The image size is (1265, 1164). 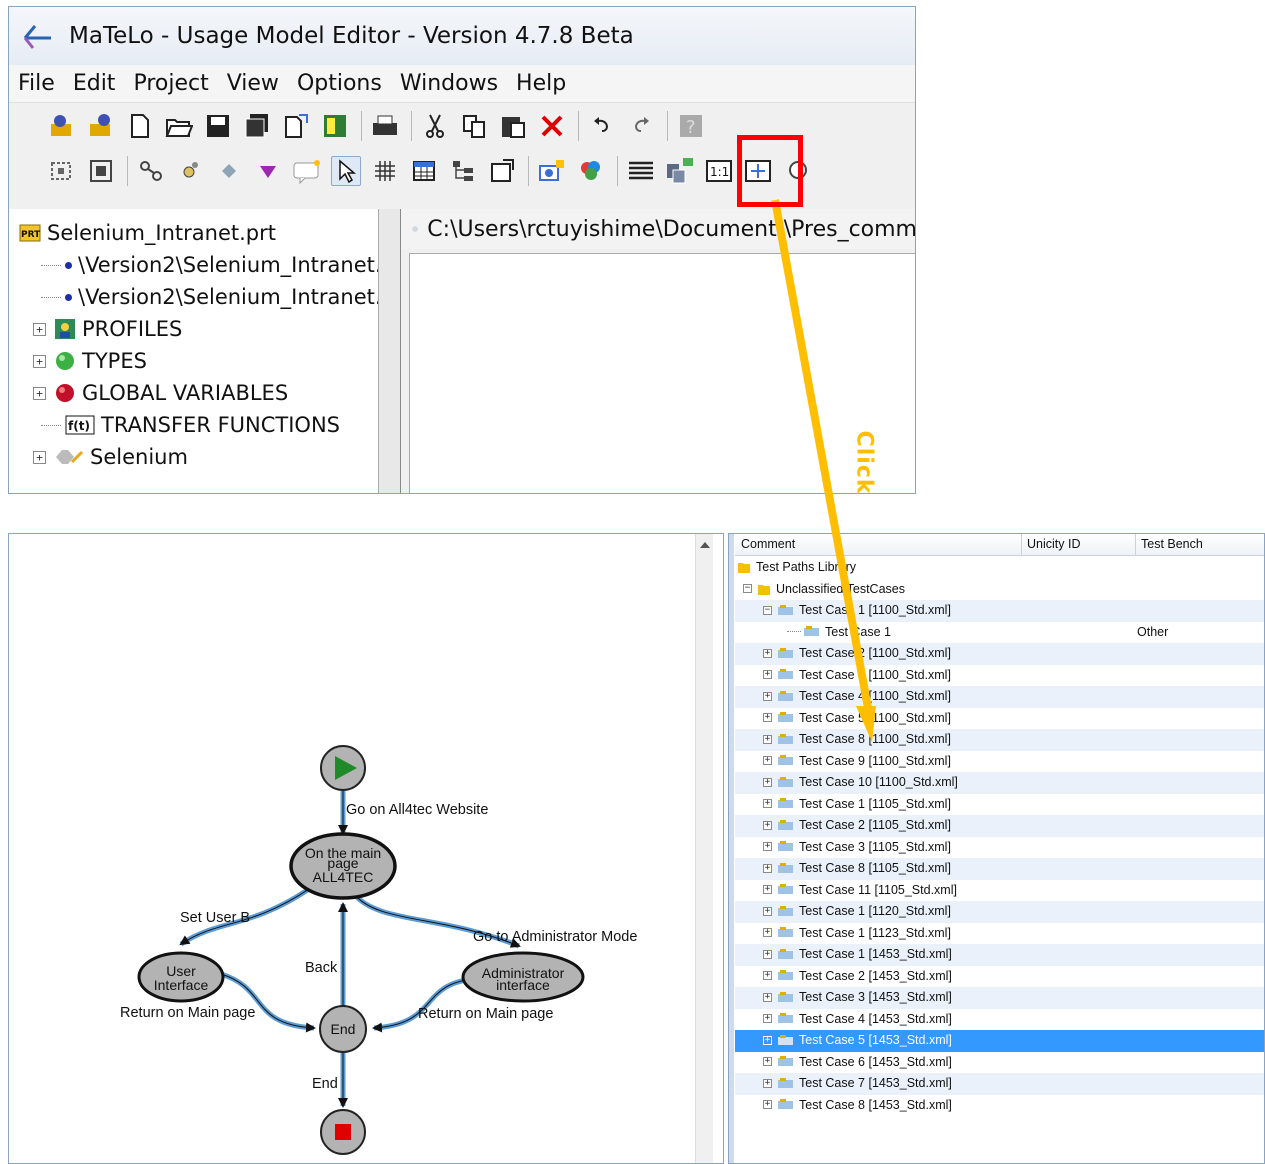 What do you see at coordinates (999, 955) in the screenshot?
I see `test-case-row: + Test Case 1 [1453_Std.xml]` at bounding box center [999, 955].